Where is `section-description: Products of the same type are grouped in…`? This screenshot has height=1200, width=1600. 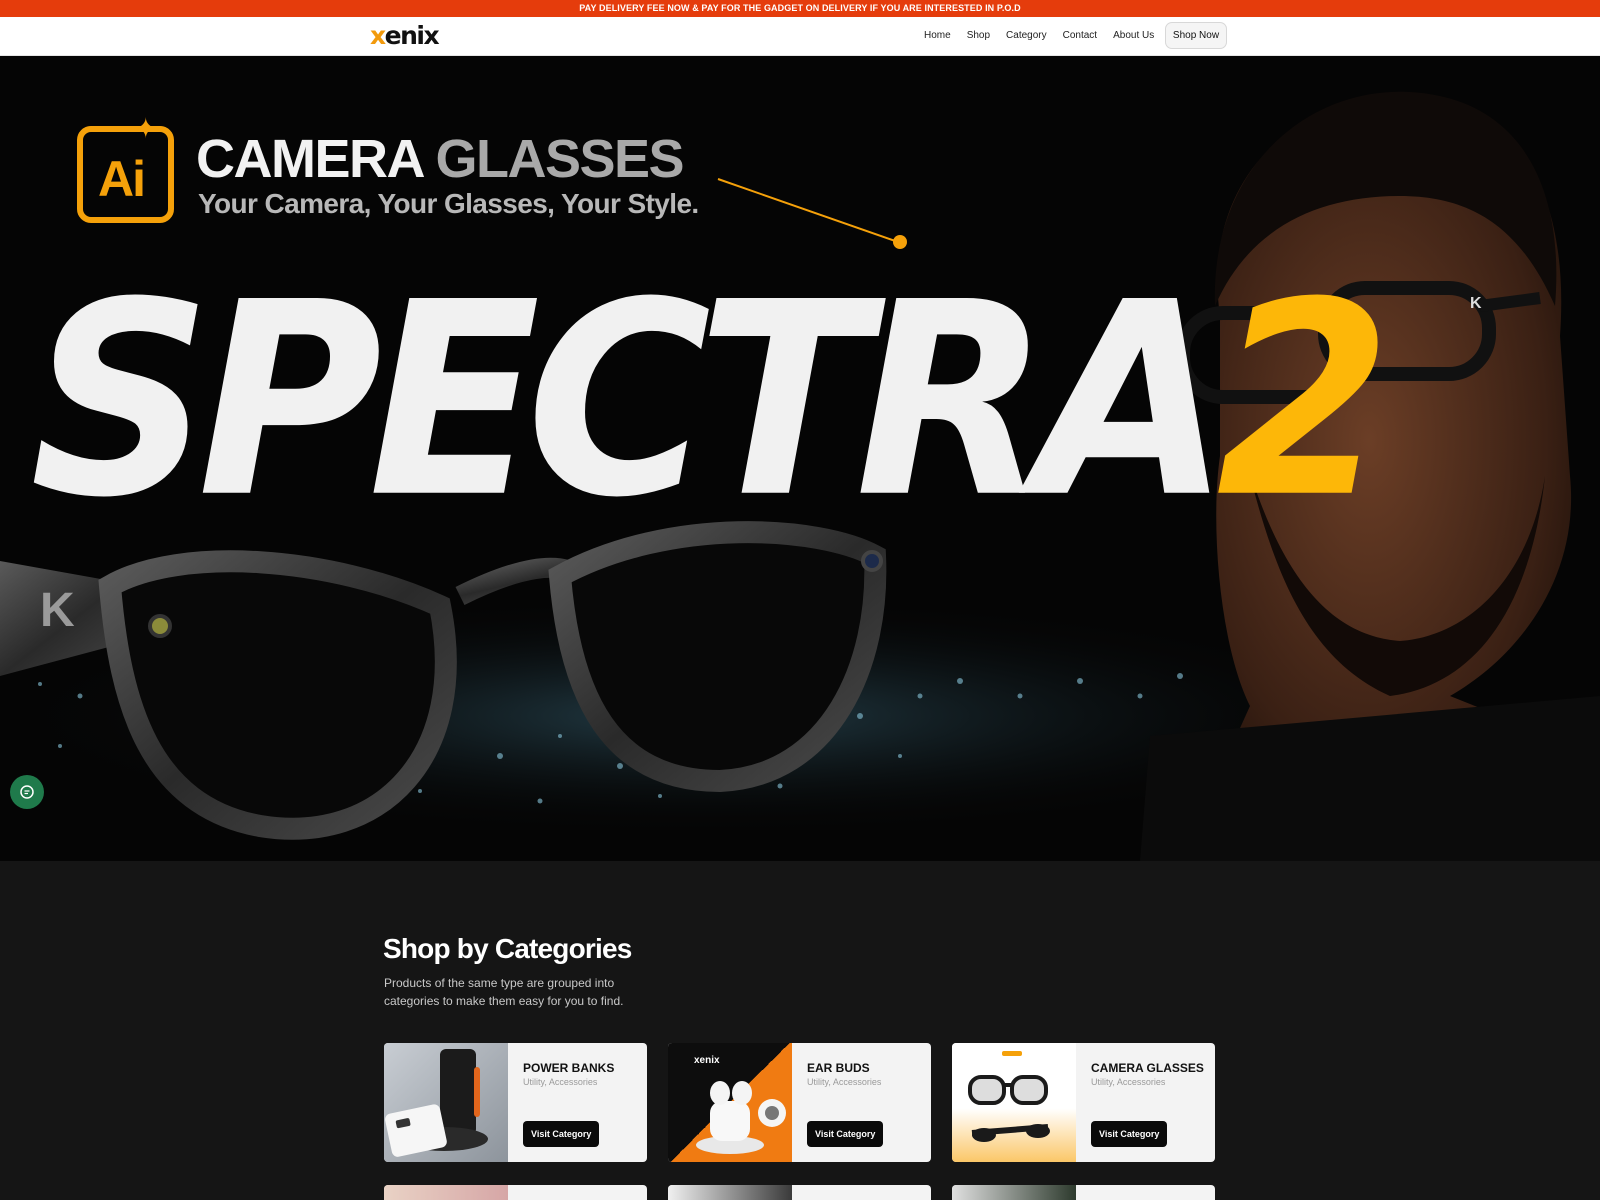
section-description: Products of the same type are grouped in… is located at coordinates (504, 992).